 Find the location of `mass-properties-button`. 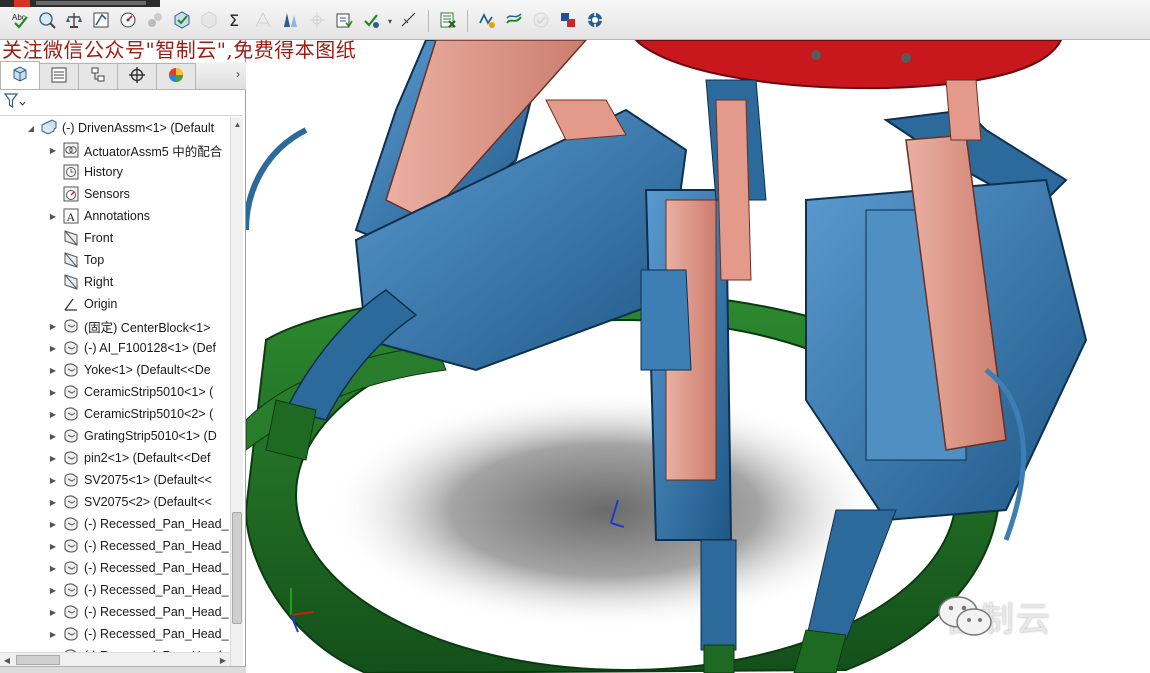

mass-properties-button is located at coordinates (74, 21).